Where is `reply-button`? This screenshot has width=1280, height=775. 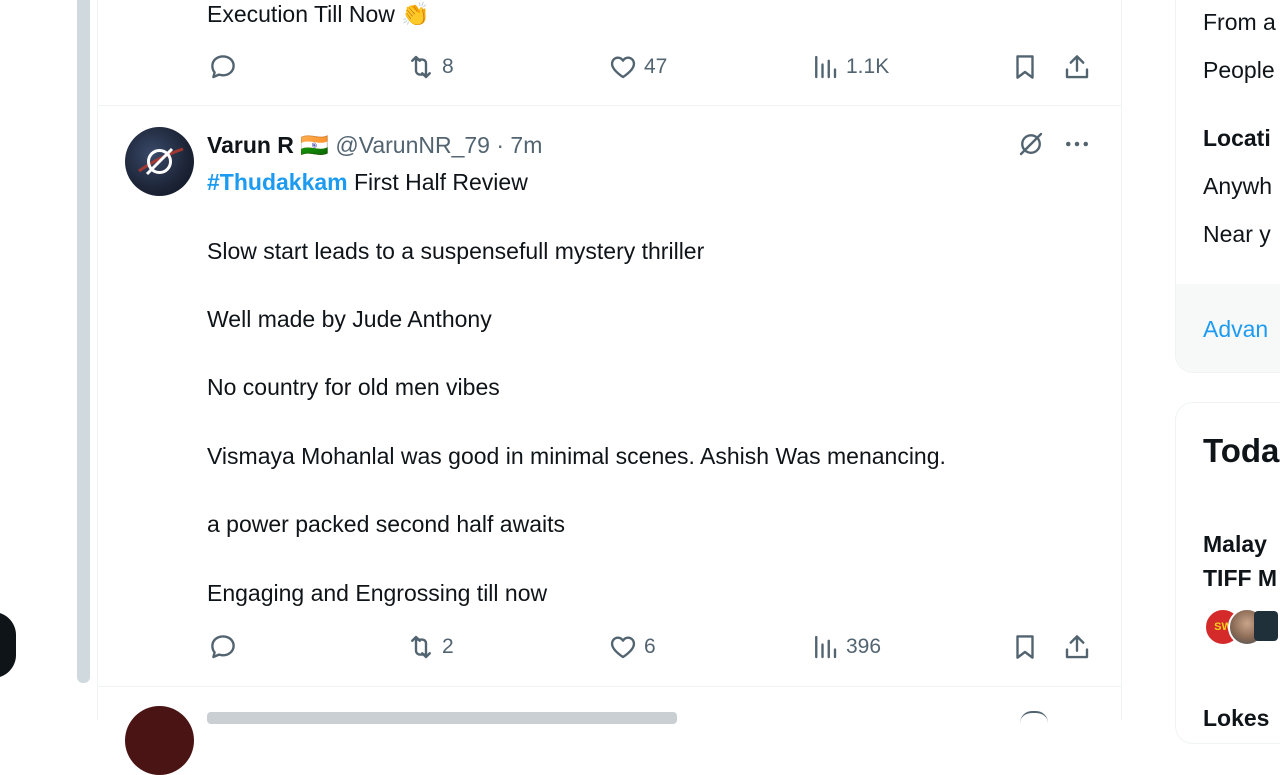 reply-button is located at coordinates (223, 647).